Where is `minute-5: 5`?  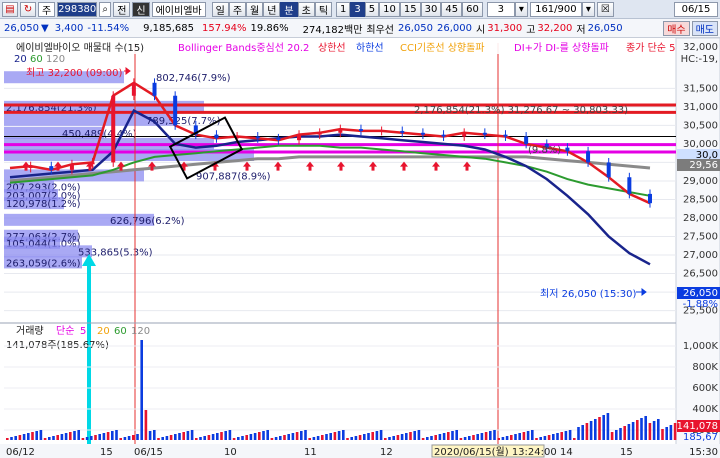
minute-5: 5 is located at coordinates (372, 9).